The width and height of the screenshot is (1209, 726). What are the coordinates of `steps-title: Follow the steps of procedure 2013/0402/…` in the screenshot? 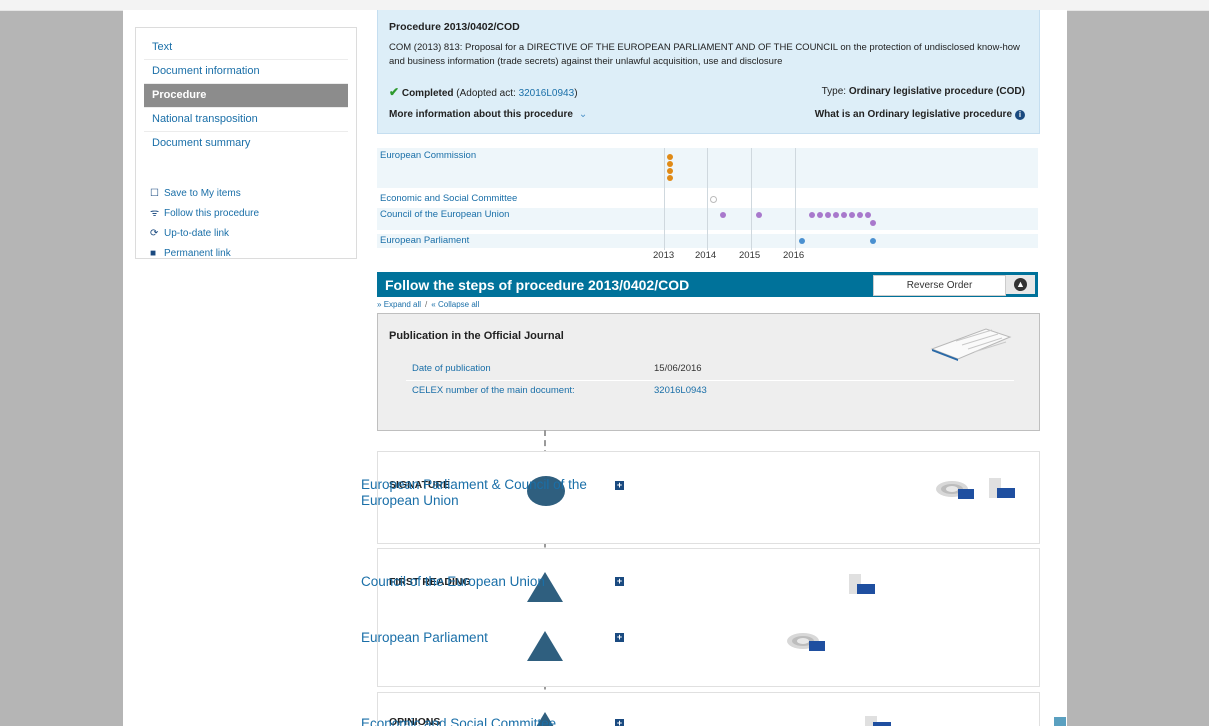 It's located at (537, 285).